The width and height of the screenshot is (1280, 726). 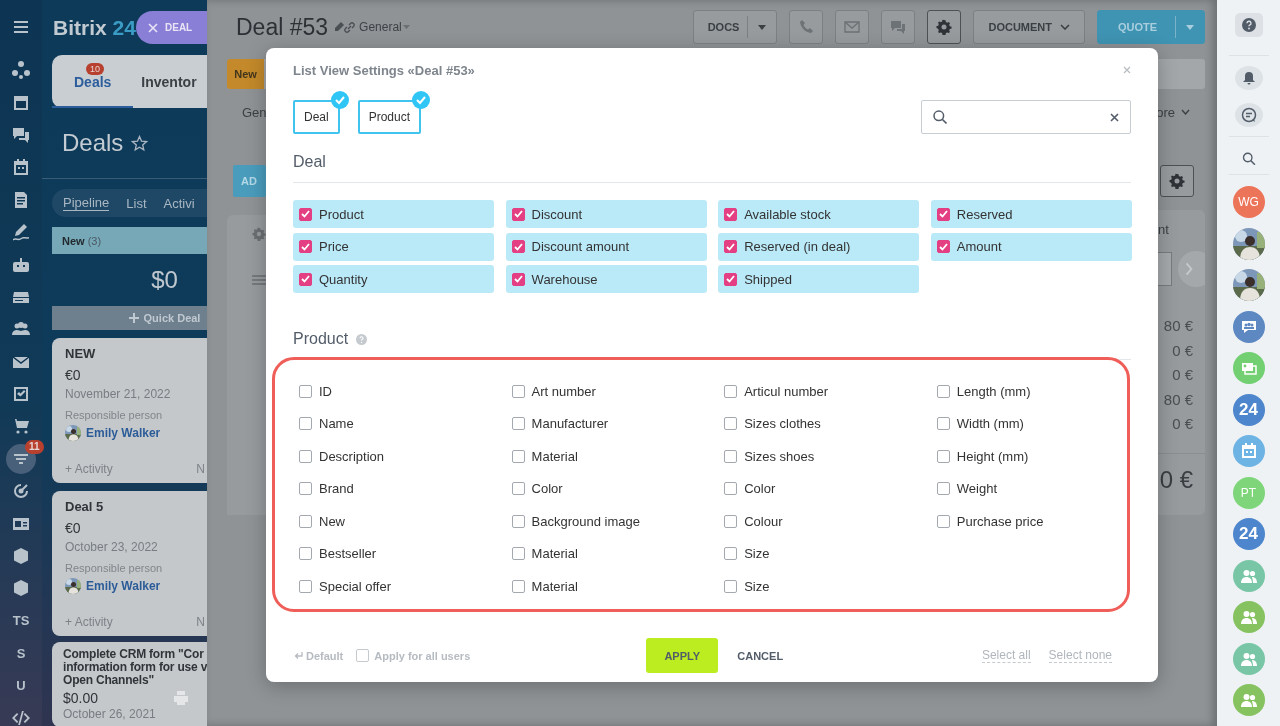 I want to click on settings-button, so click(x=1177, y=181).